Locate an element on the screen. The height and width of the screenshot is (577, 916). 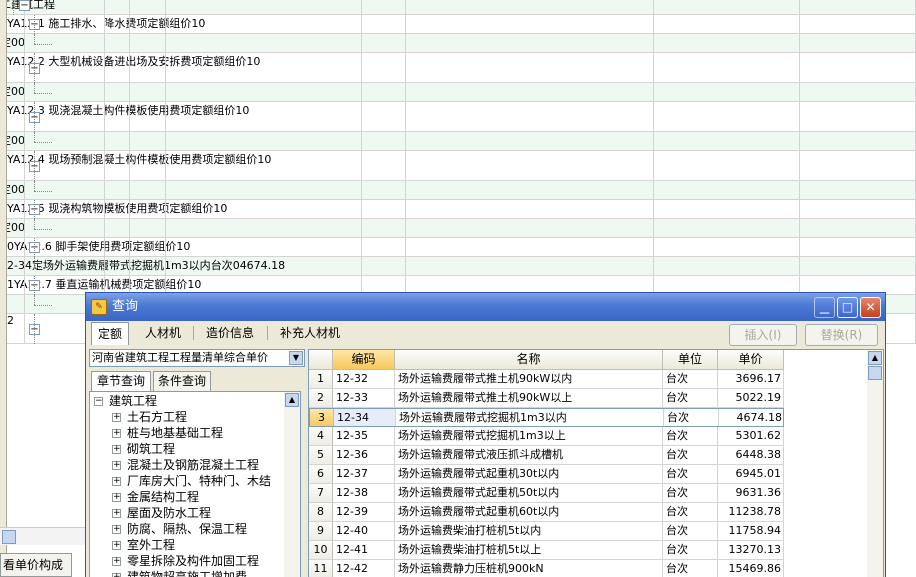
grid-row: 4 12-35 场外运输费履带式挖掘机1m3以上 台次 5301.62 is located at coordinates (546, 436).